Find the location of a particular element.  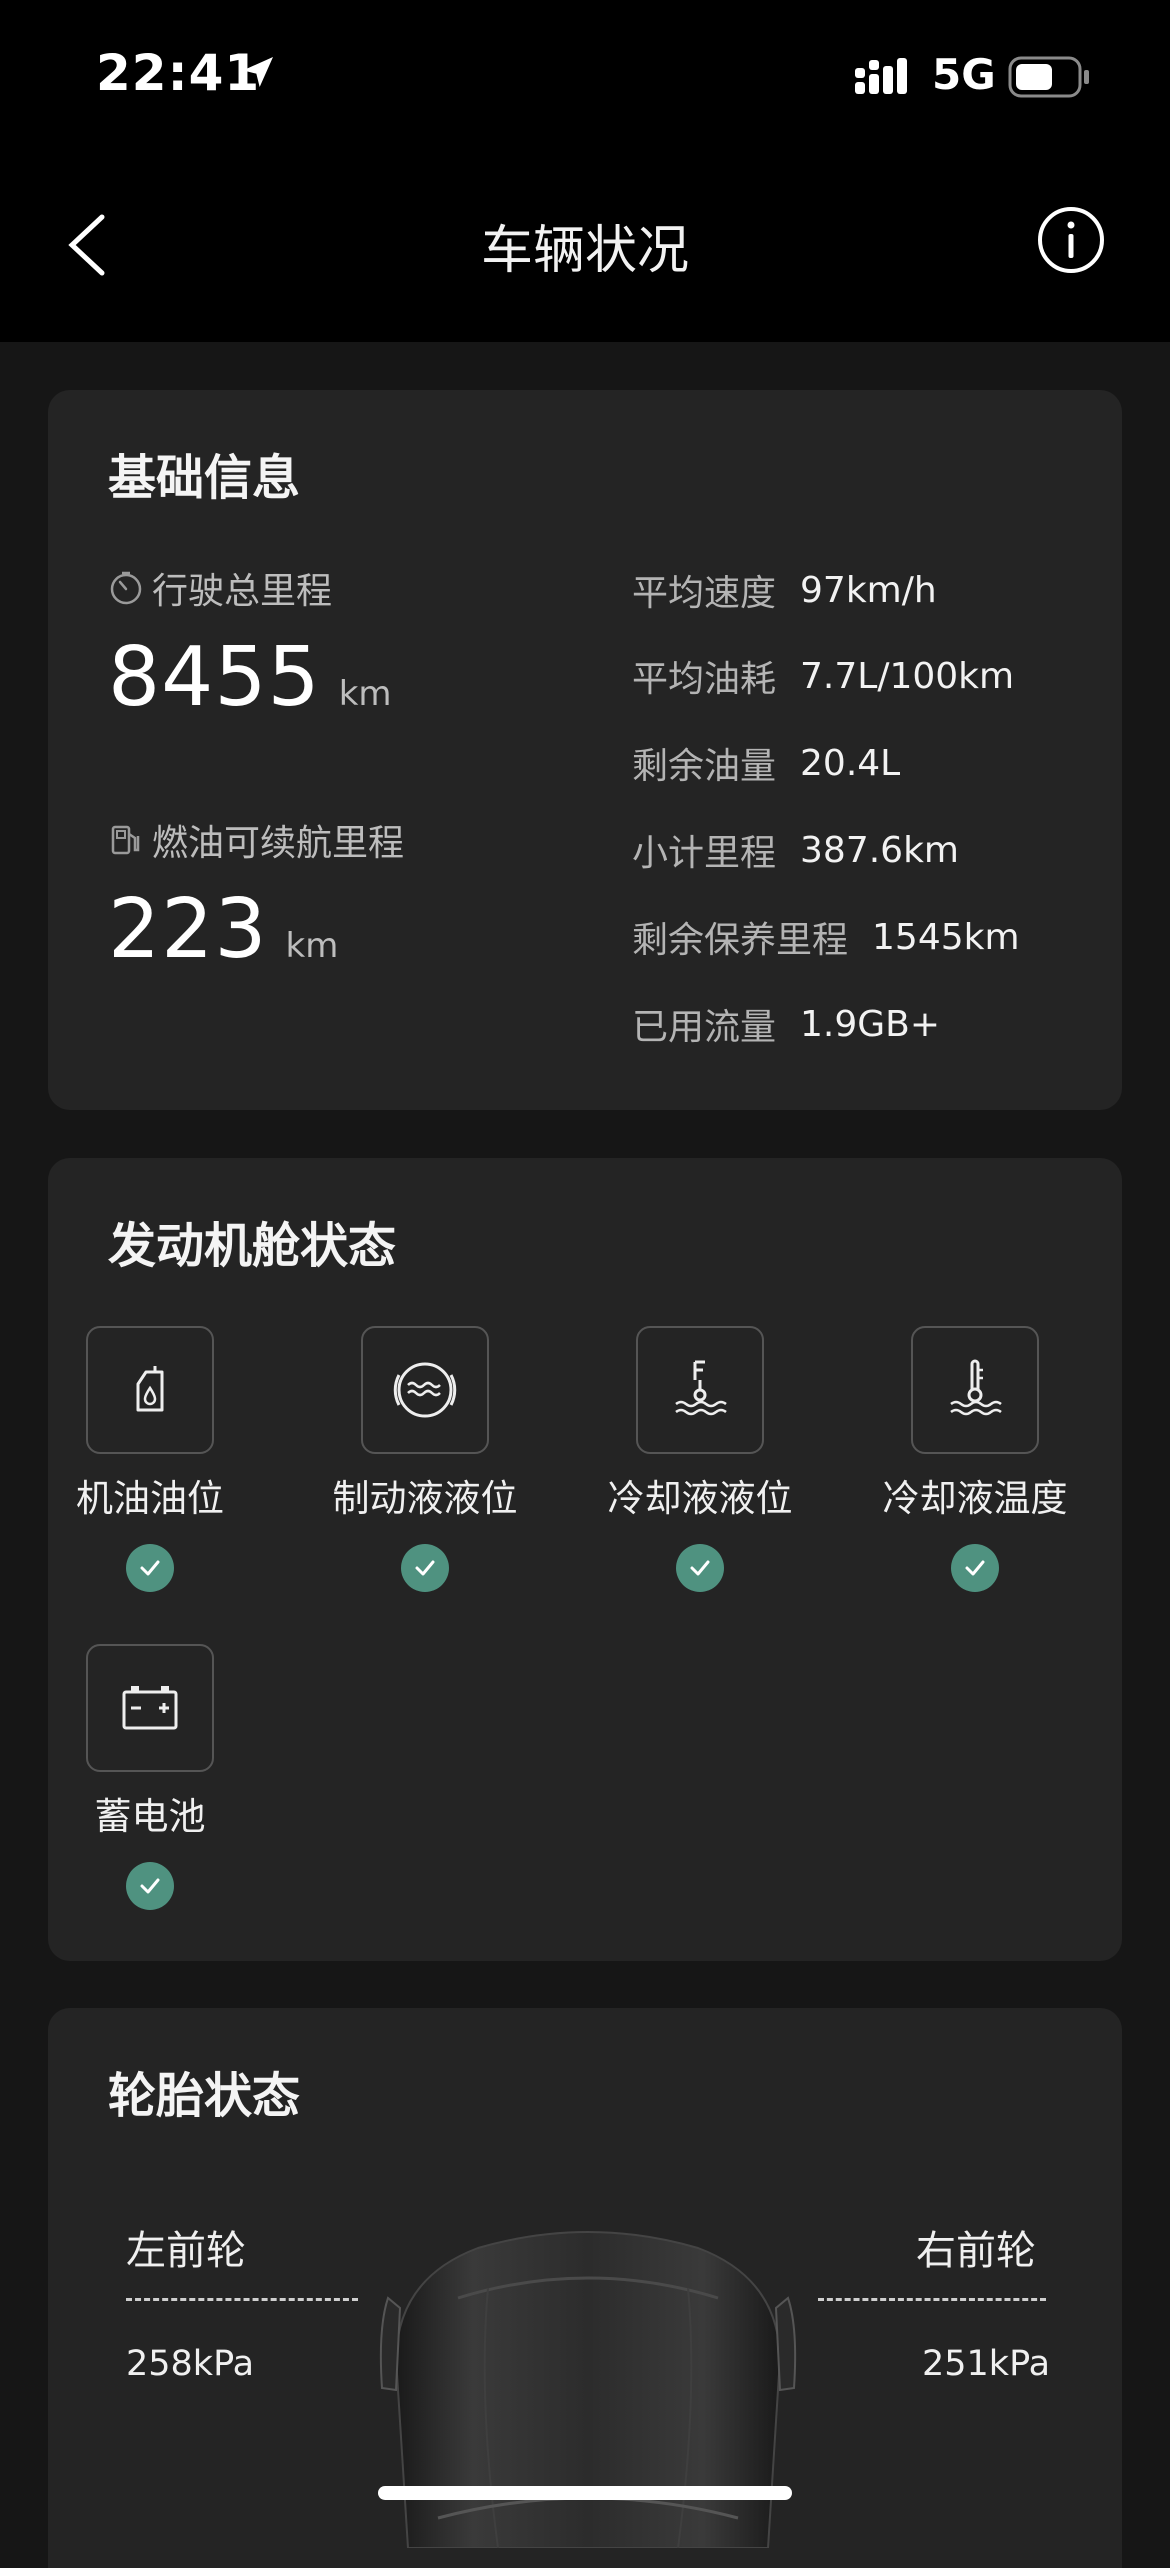

fuel-range-value: 223 km is located at coordinates (223, 929).